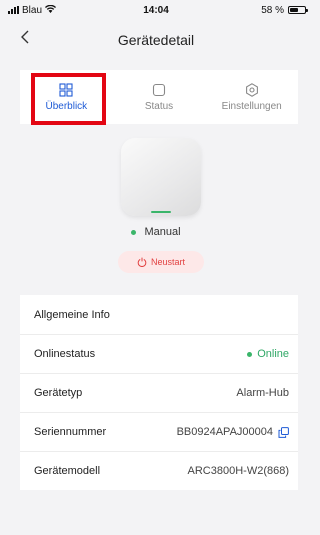 This screenshot has height=535, width=320. I want to click on wifi-icon, so click(51, 10).